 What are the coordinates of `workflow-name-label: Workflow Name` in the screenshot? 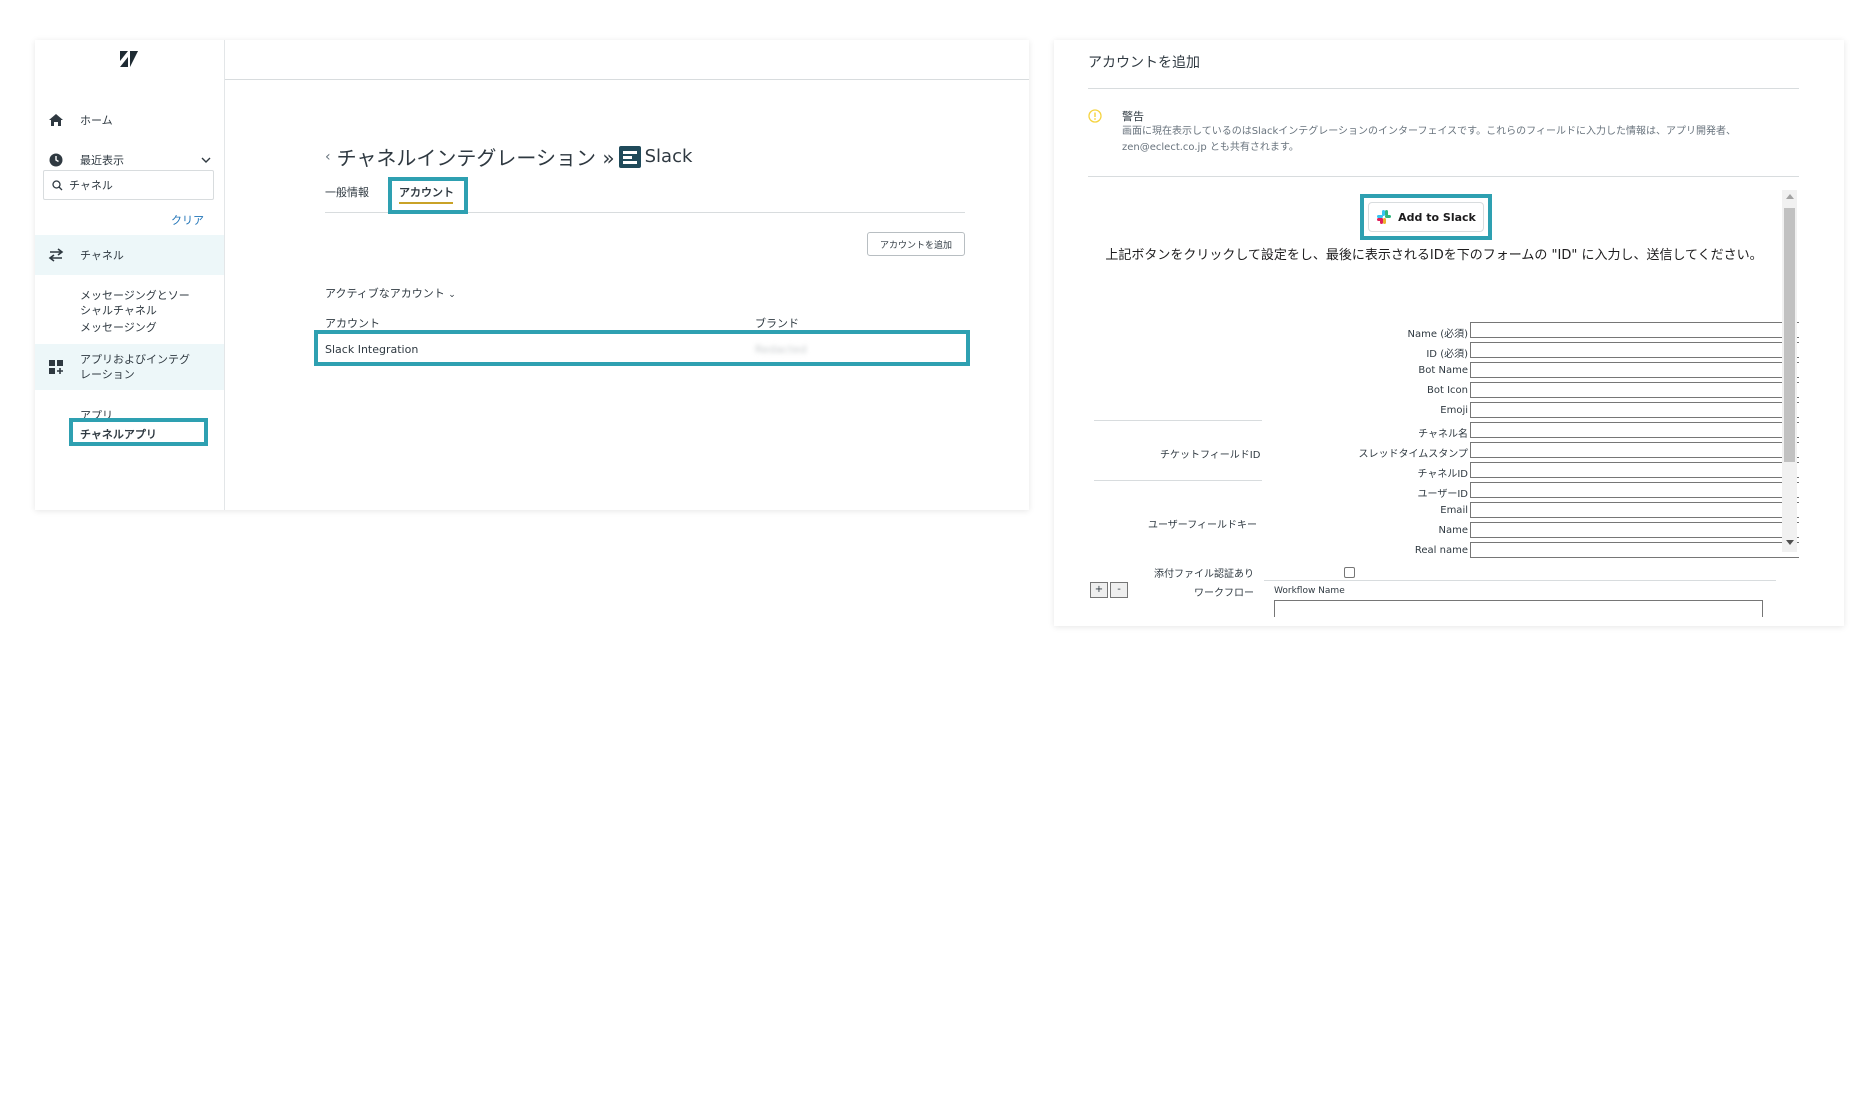 It's located at (1309, 591).